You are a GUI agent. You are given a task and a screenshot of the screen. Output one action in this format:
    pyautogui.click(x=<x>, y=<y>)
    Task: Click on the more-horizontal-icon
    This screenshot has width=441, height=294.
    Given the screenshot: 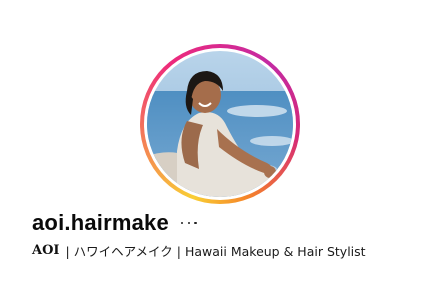 What is the action you would take?
    pyautogui.click(x=188, y=223)
    